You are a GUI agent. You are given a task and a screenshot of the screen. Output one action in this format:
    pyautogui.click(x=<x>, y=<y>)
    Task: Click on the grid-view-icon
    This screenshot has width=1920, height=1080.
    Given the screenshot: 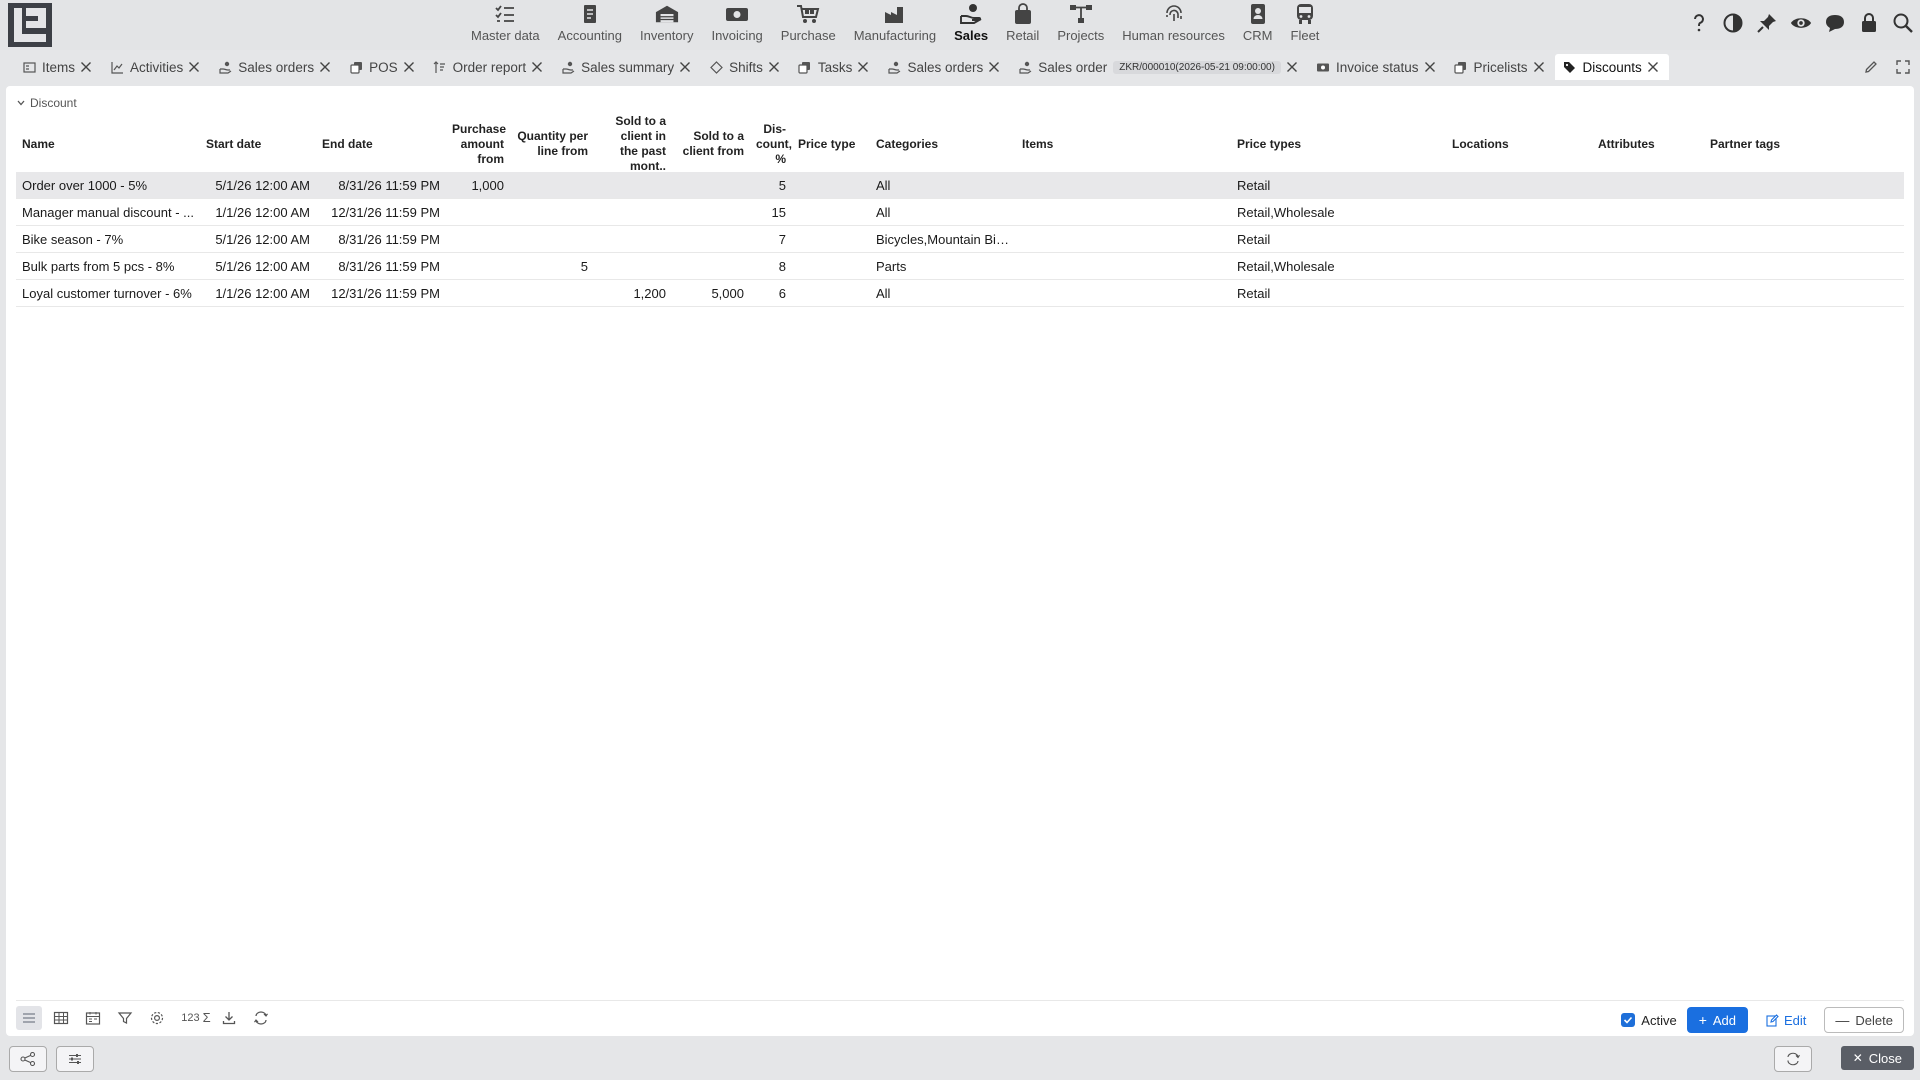 What is the action you would take?
    pyautogui.click(x=61, y=1018)
    